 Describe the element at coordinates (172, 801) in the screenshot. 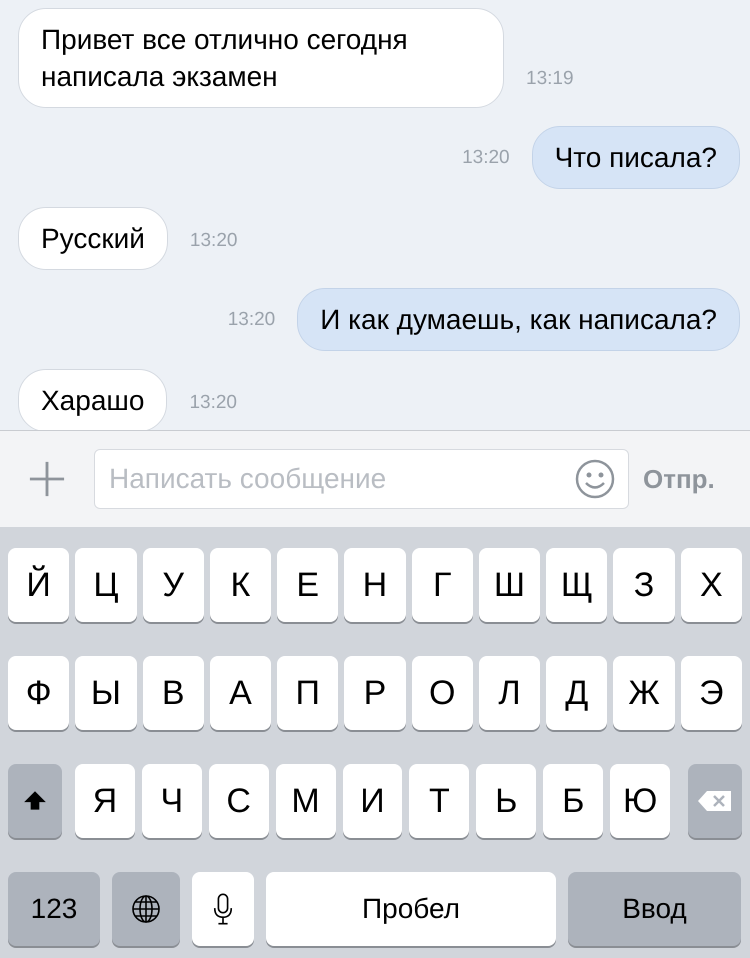

I see `letter-key: Ч` at that location.